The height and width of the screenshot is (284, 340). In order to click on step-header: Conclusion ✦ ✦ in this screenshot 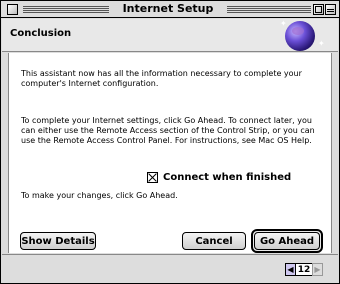, I will do `click(170, 35)`.